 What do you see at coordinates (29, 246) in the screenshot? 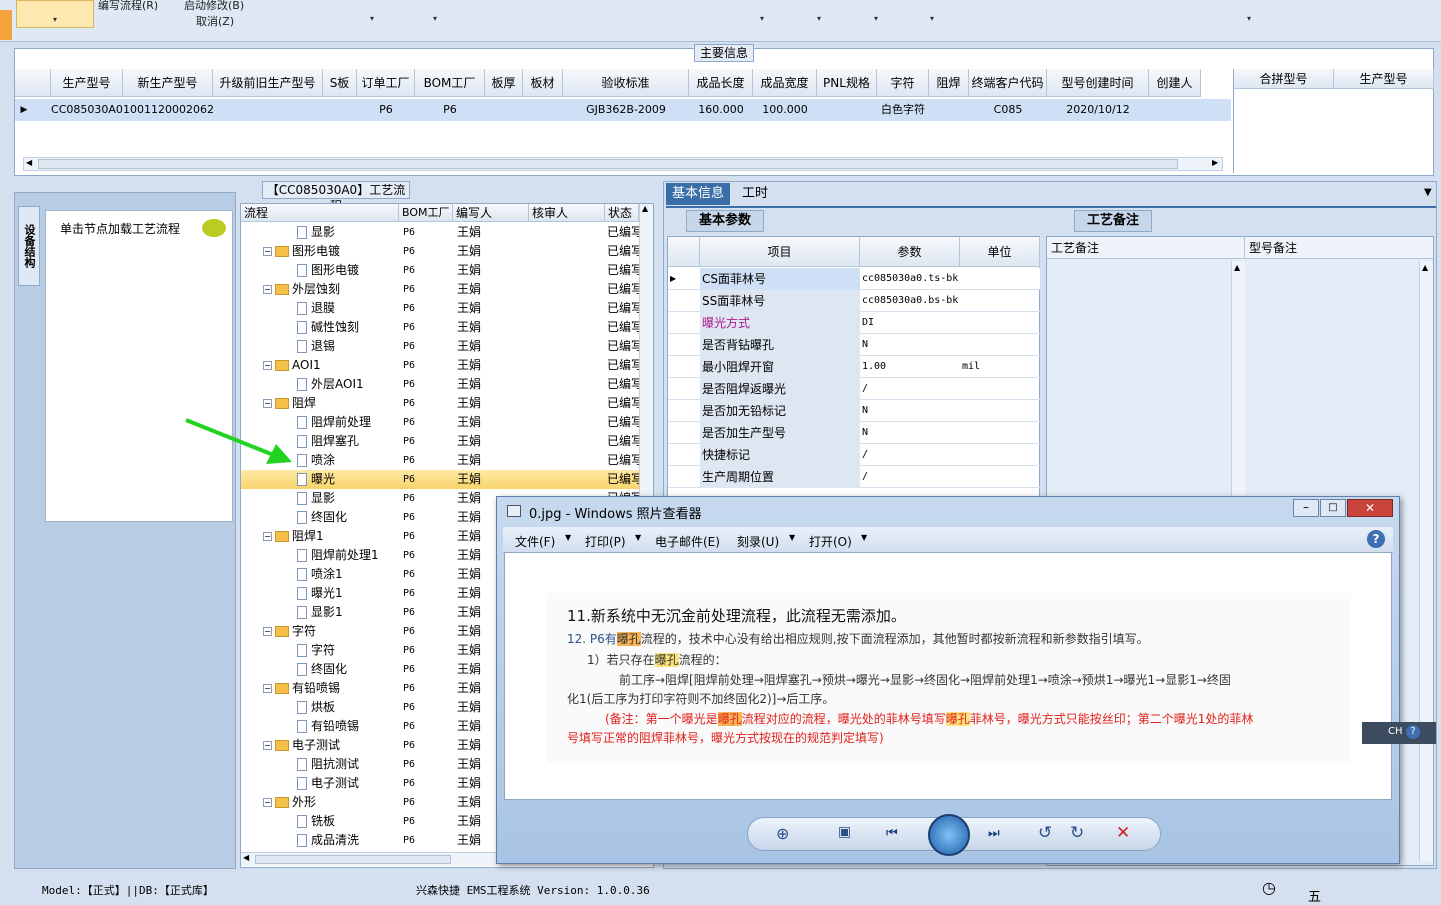
I see `tab-equipment-structure: 设备结构` at bounding box center [29, 246].